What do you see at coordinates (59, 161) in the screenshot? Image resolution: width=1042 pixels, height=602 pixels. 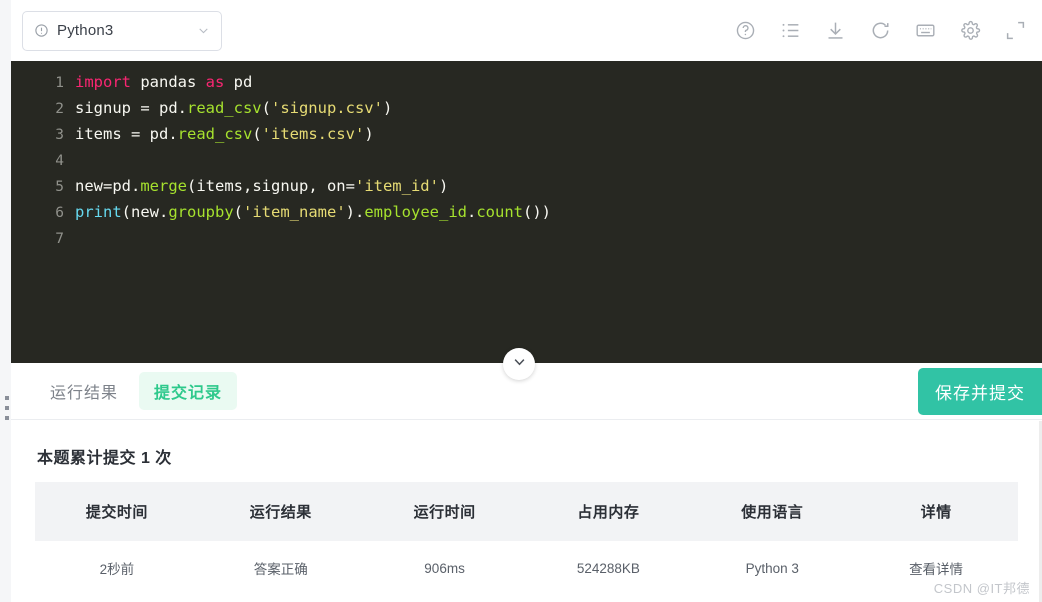 I see `line-number: 4` at bounding box center [59, 161].